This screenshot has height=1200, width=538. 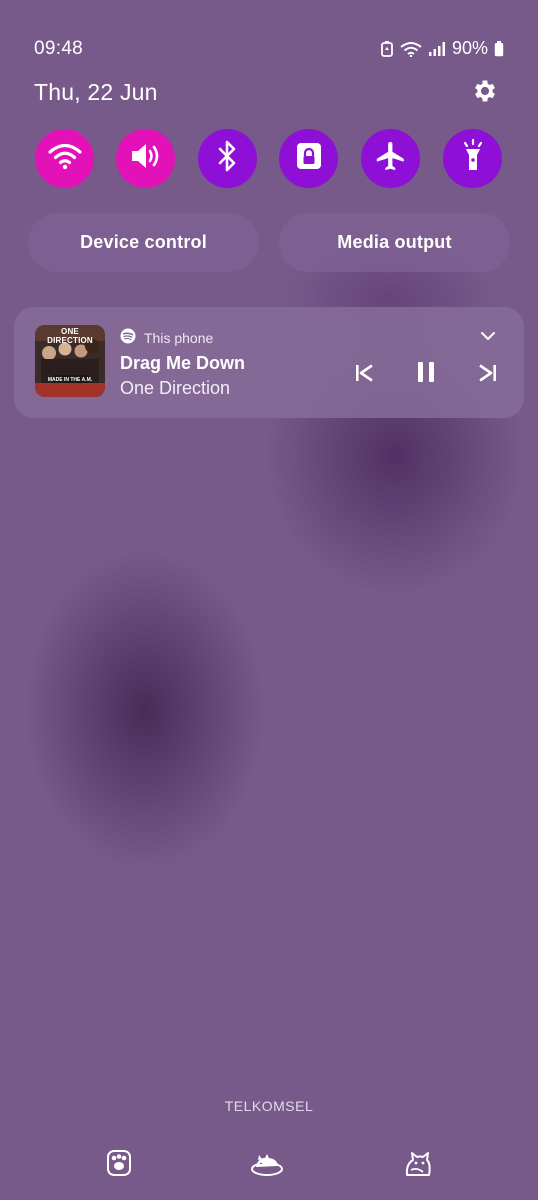 I want to click on cat-icon, so click(x=418, y=1165).